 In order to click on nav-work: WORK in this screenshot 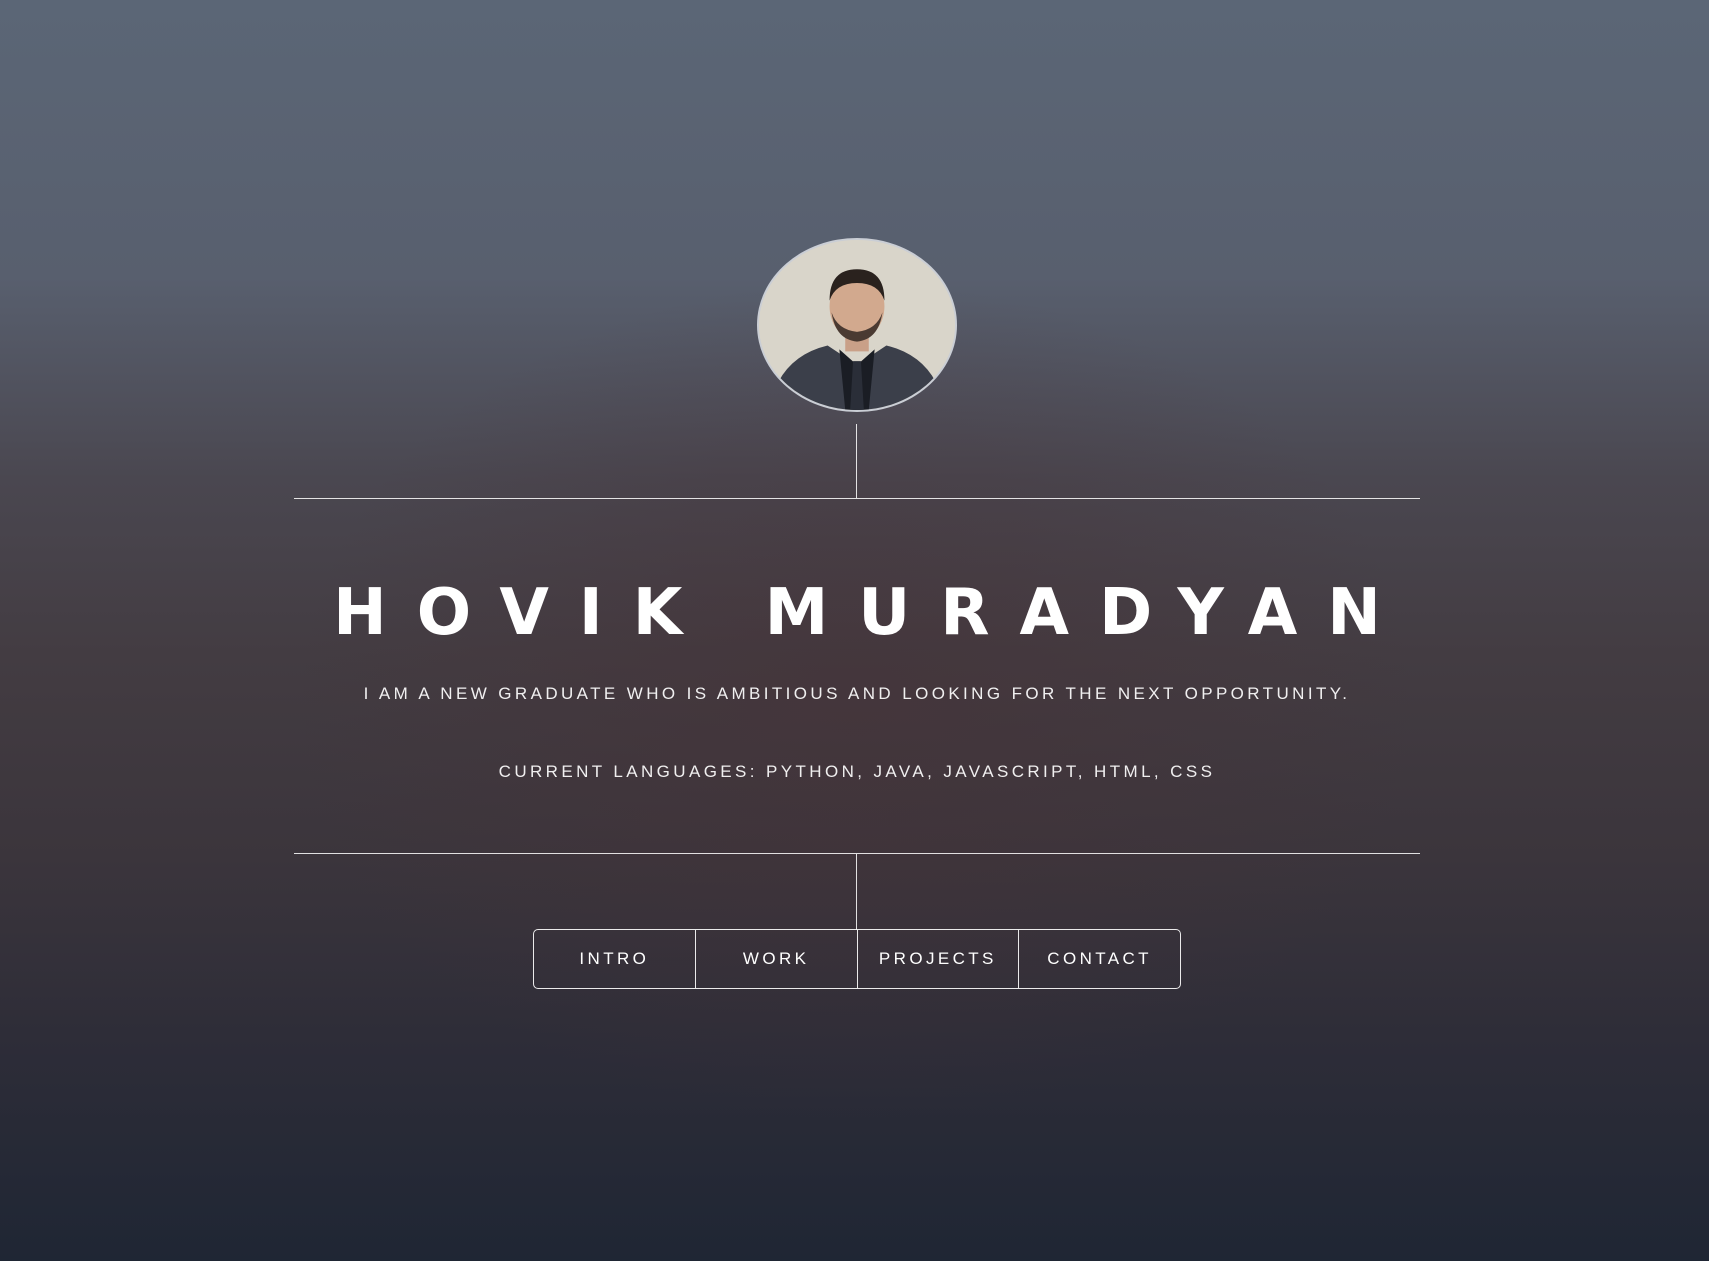, I will do `click(777, 959)`.